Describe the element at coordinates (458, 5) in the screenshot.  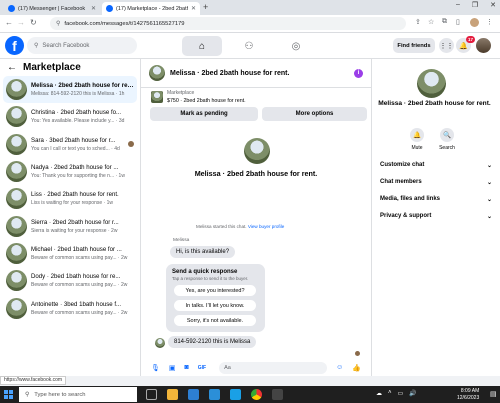
I see `minimize-button: –` at that location.